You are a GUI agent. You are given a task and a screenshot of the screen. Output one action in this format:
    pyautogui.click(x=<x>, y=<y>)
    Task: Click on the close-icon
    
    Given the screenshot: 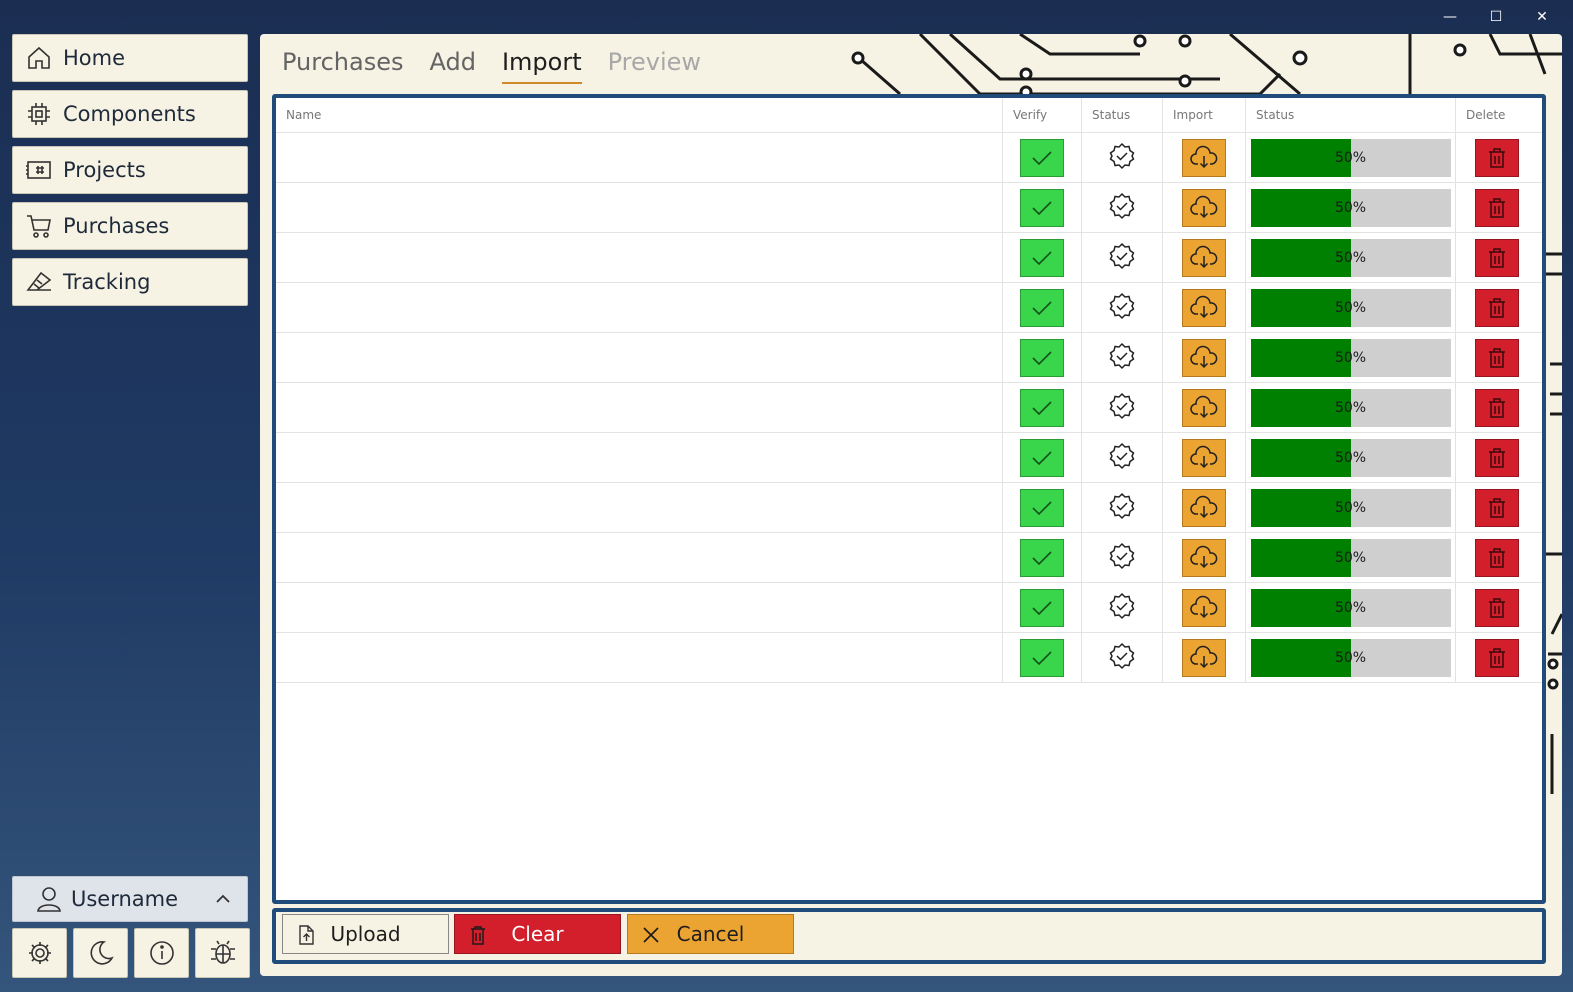 What is the action you would take?
    pyautogui.click(x=651, y=935)
    